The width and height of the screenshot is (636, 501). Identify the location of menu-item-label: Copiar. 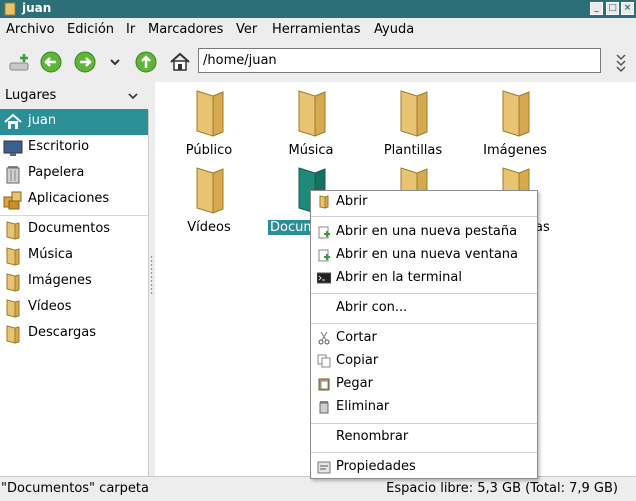
(357, 360).